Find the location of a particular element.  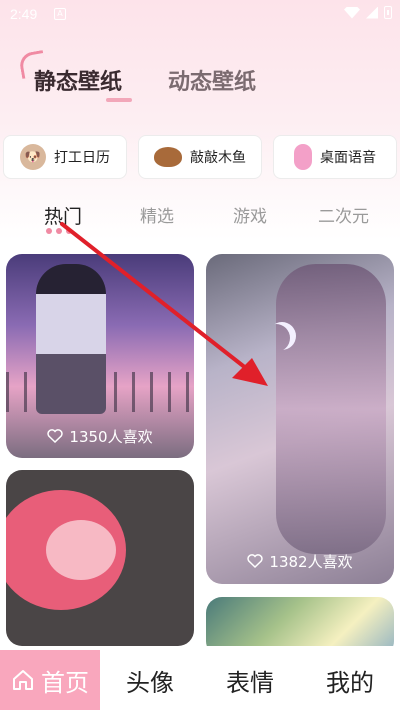

tab-anime: 二次元 is located at coordinates (343, 214).